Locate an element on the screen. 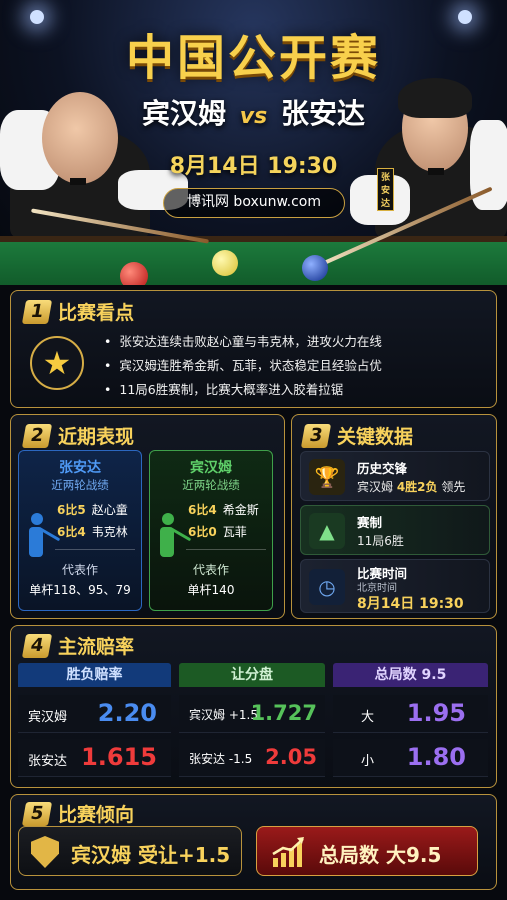 The width and height of the screenshot is (507, 900). odds-label: 宾汉姆 +1.5 is located at coordinates (223, 715).